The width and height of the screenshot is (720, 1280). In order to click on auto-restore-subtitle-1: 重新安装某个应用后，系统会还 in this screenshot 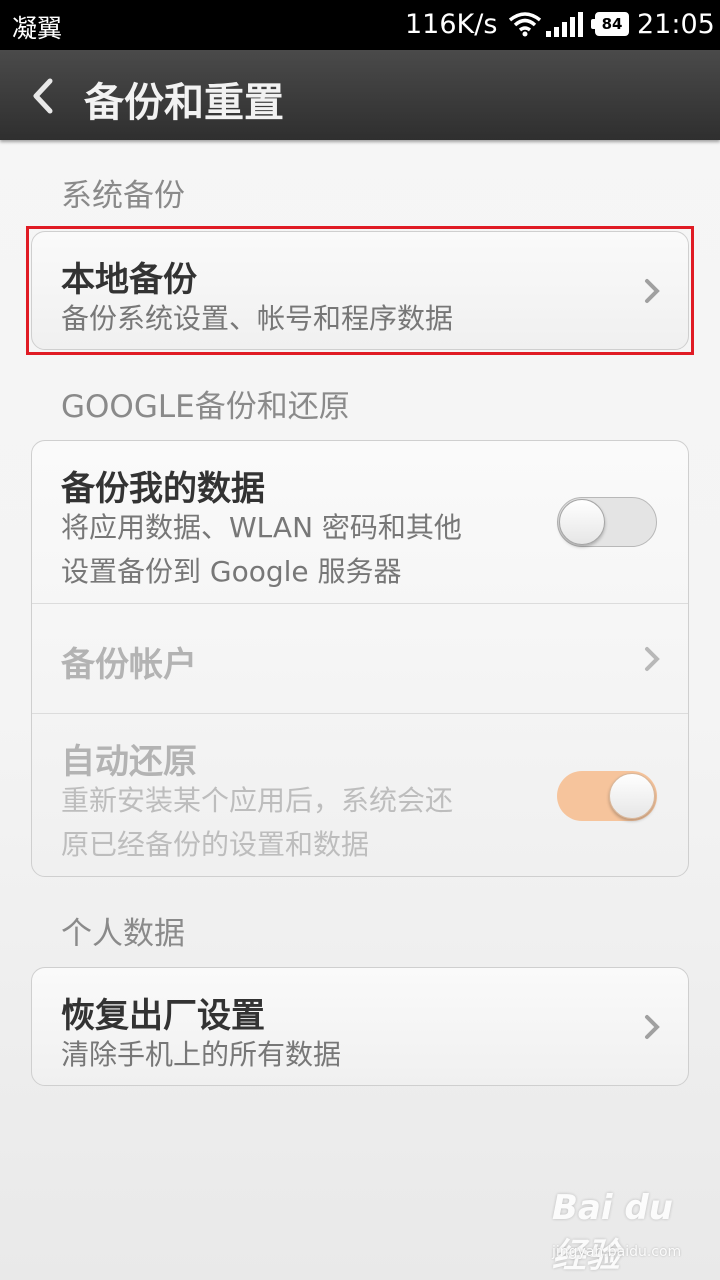, I will do `click(257, 800)`.